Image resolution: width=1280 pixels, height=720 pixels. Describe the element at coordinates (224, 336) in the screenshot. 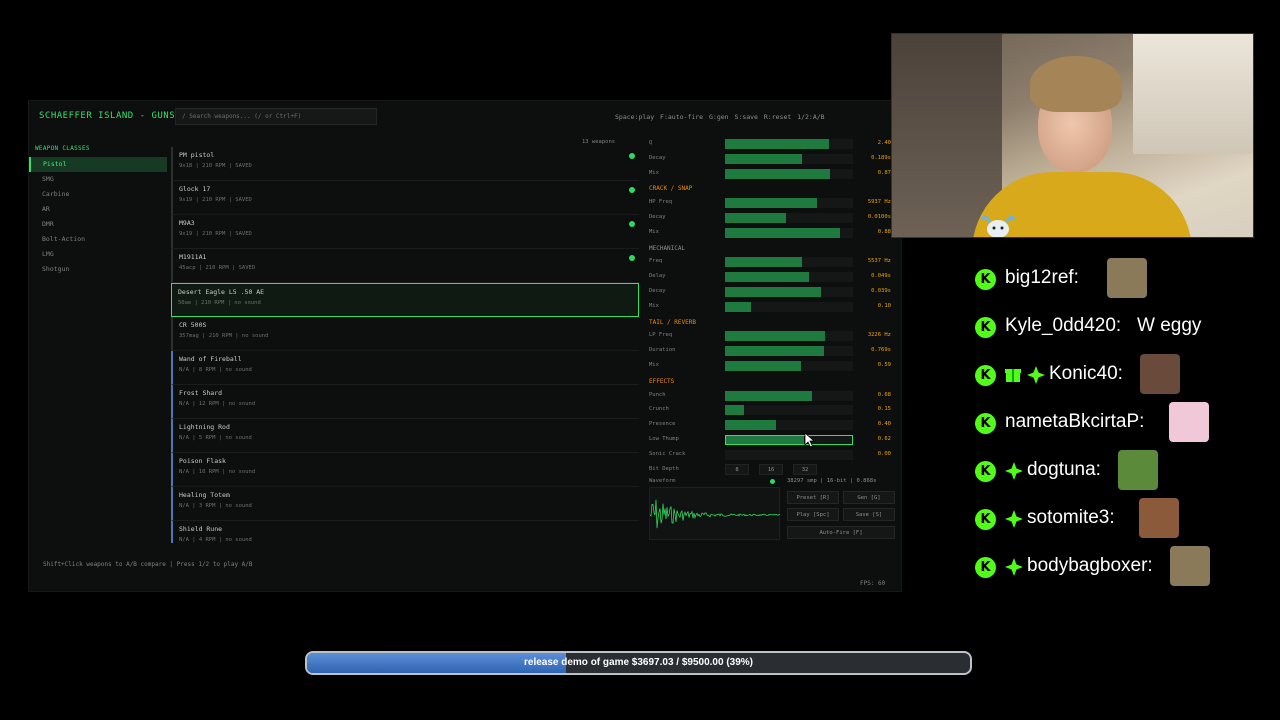

I see `weapon-details: 357mag | 210 RPM | no sound` at that location.